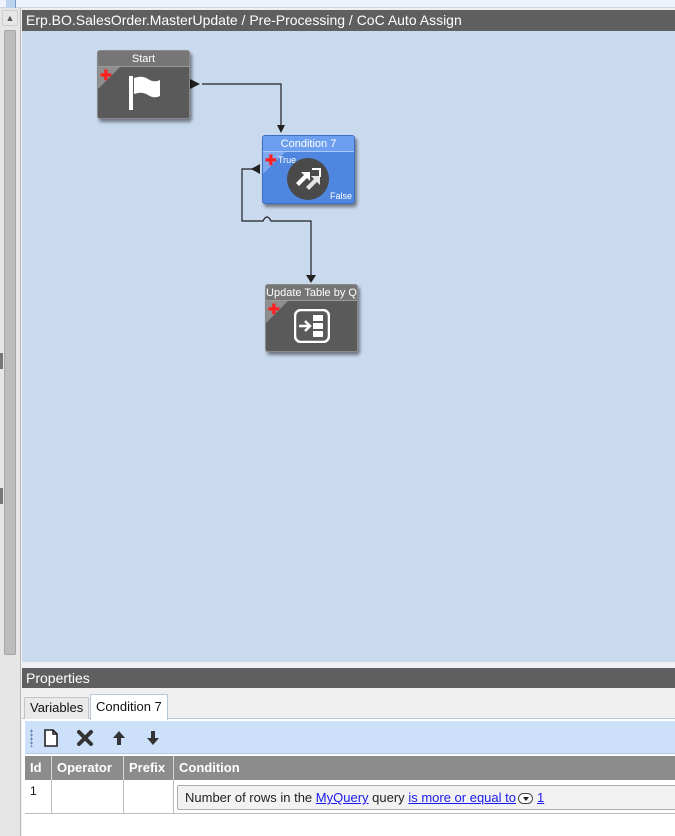 Image resolution: width=675 pixels, height=836 pixels. What do you see at coordinates (11, 4) in the screenshot?
I see `document-tab-edge` at bounding box center [11, 4].